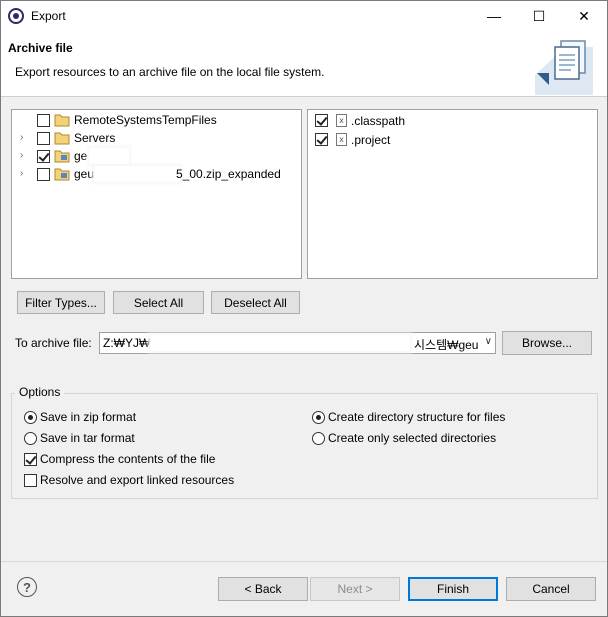  What do you see at coordinates (48, 16) in the screenshot?
I see `window-title: Export` at bounding box center [48, 16].